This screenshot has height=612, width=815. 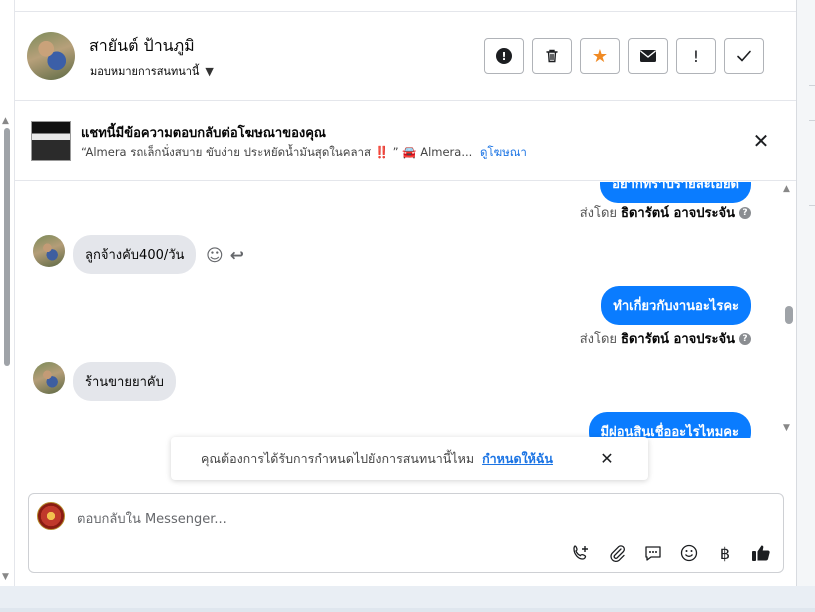 I want to click on outgoing-message: อยากทราบรายละเอียด, so click(x=675, y=192).